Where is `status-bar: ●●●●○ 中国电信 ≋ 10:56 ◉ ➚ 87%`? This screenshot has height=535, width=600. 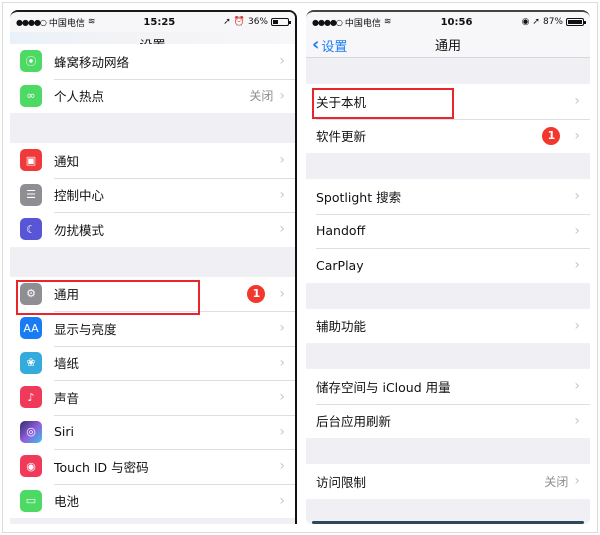 status-bar: ●●●●○ 中国电信 ≋ 10:56 ◉ ➚ 87% is located at coordinates (448, 22).